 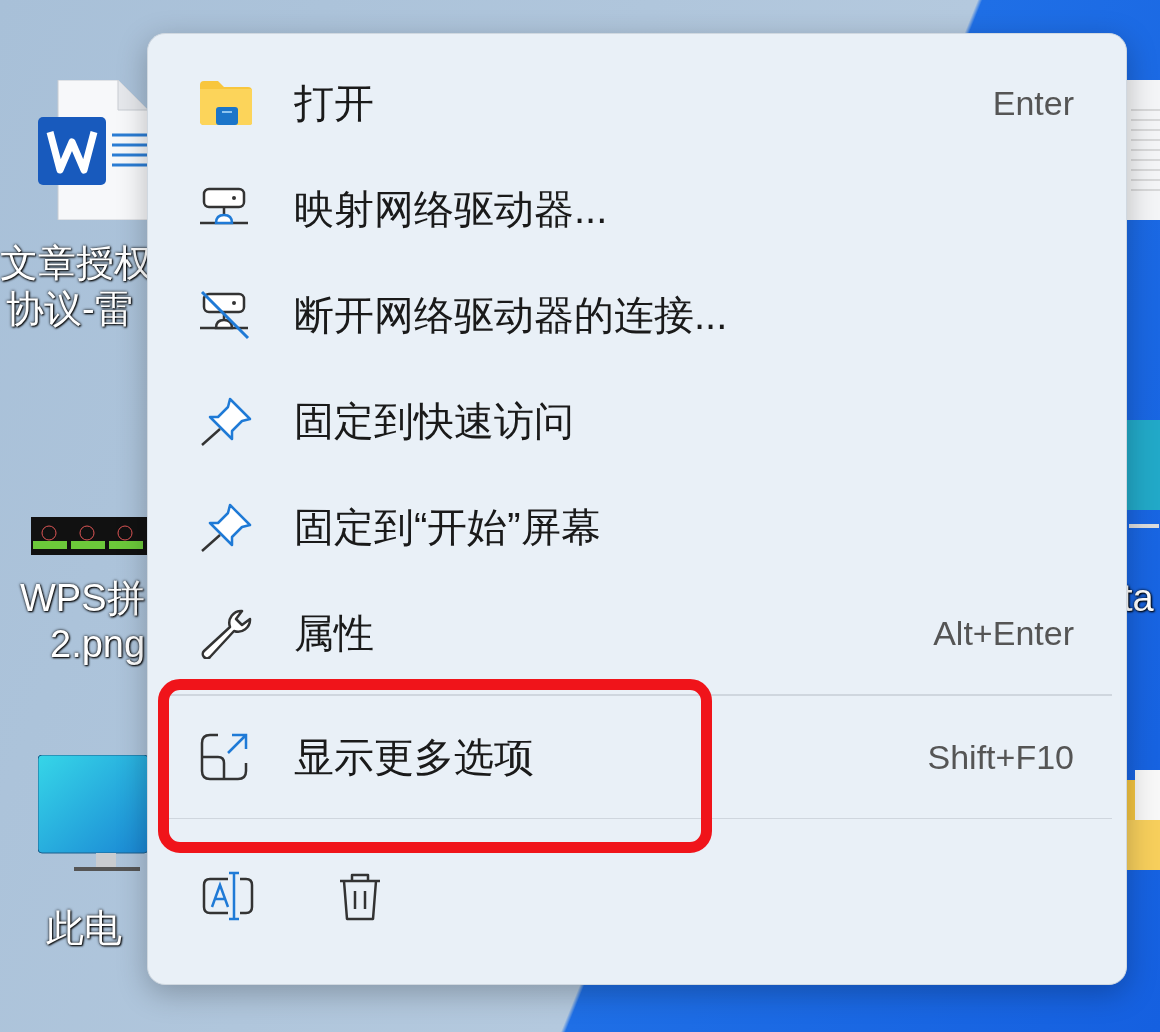 I want to click on shortcut-text: Shift+F10, so click(x=1000, y=757).